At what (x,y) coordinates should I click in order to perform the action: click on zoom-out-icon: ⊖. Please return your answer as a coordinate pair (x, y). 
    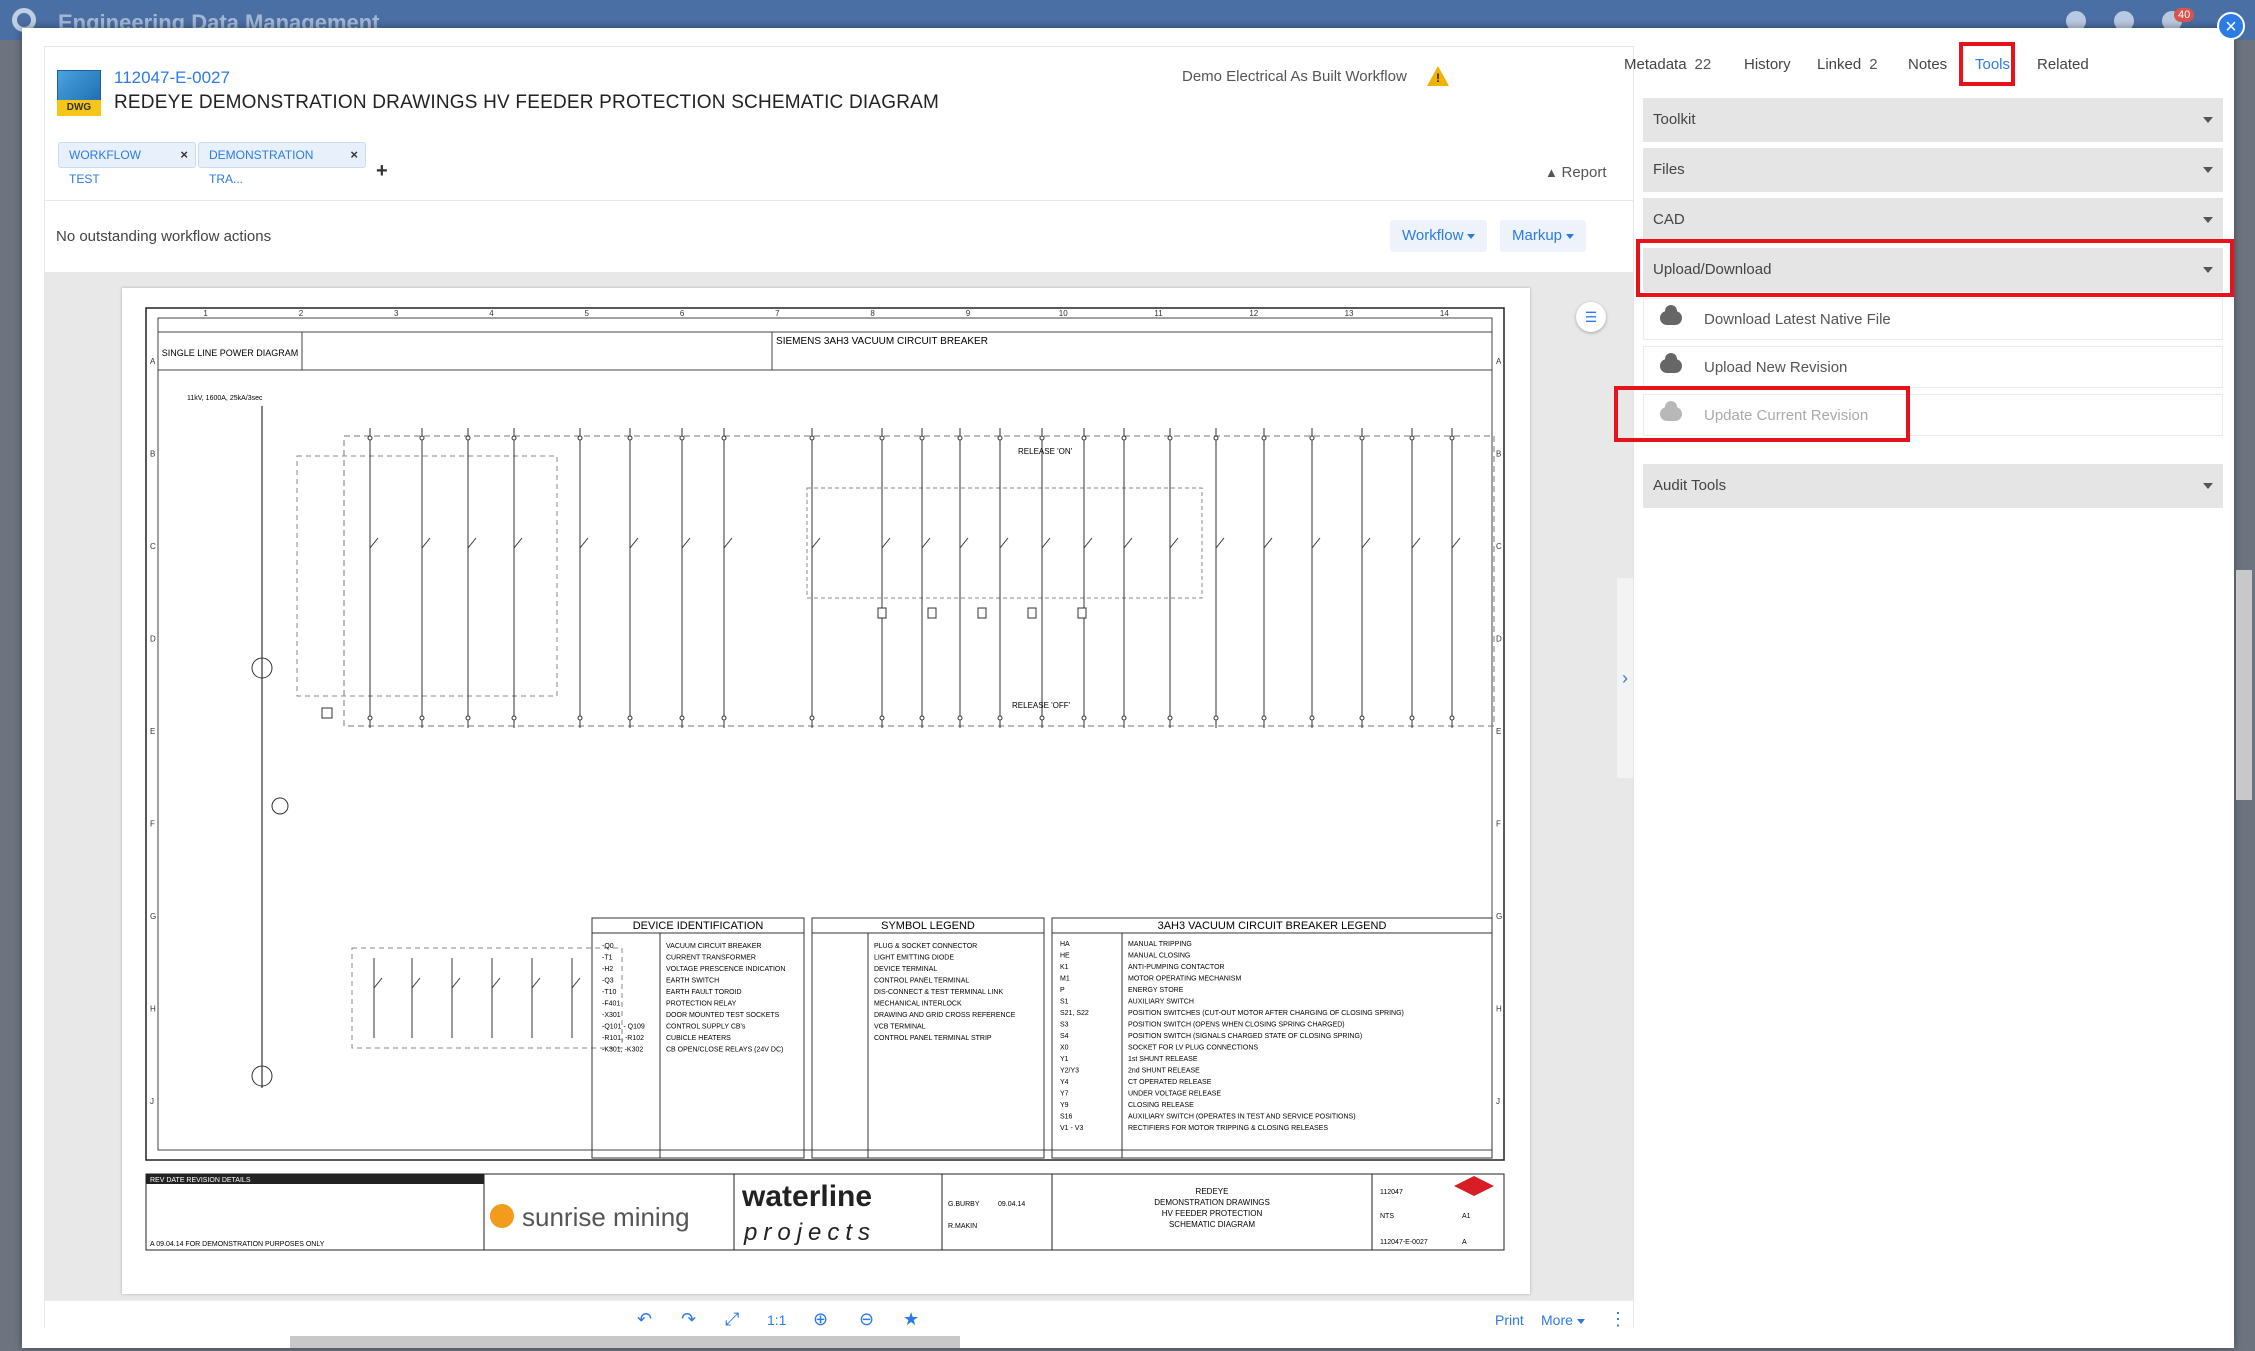
    Looking at the image, I should click on (866, 1319).